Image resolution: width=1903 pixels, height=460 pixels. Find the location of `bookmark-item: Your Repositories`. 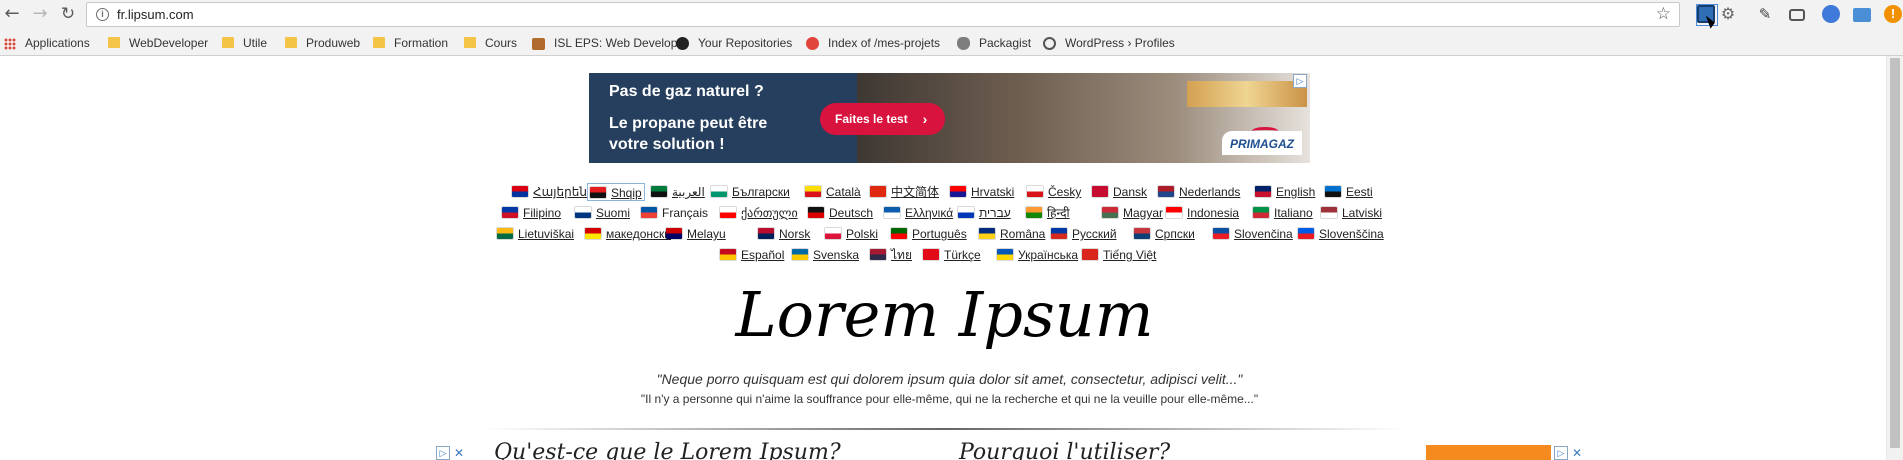

bookmark-item: Your Repositories is located at coordinates (734, 43).